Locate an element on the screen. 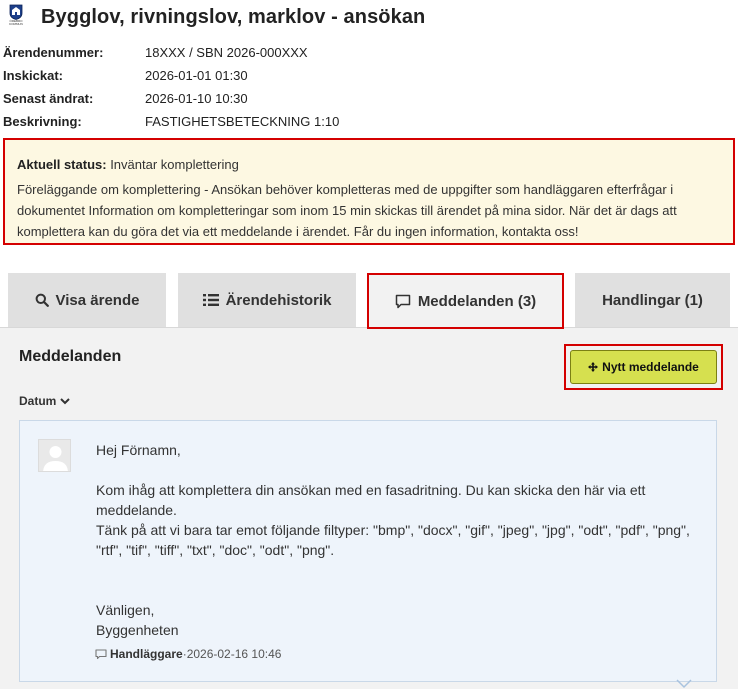 Image resolution: width=738 pixels, height=689 pixels. scroll-down-chevron-icon is located at coordinates (684, 684).